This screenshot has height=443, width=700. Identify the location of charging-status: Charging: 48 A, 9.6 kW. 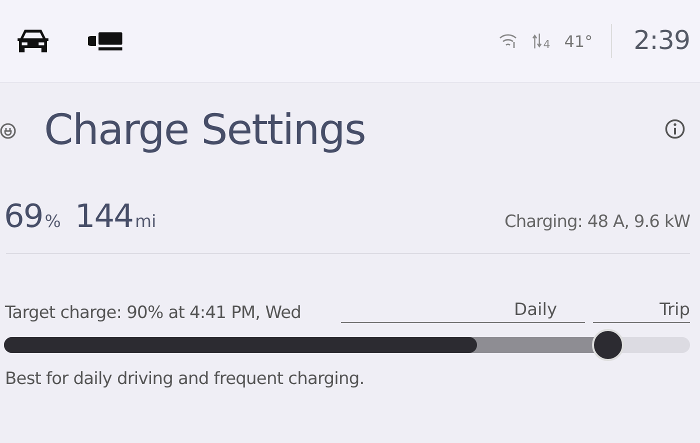
(597, 222).